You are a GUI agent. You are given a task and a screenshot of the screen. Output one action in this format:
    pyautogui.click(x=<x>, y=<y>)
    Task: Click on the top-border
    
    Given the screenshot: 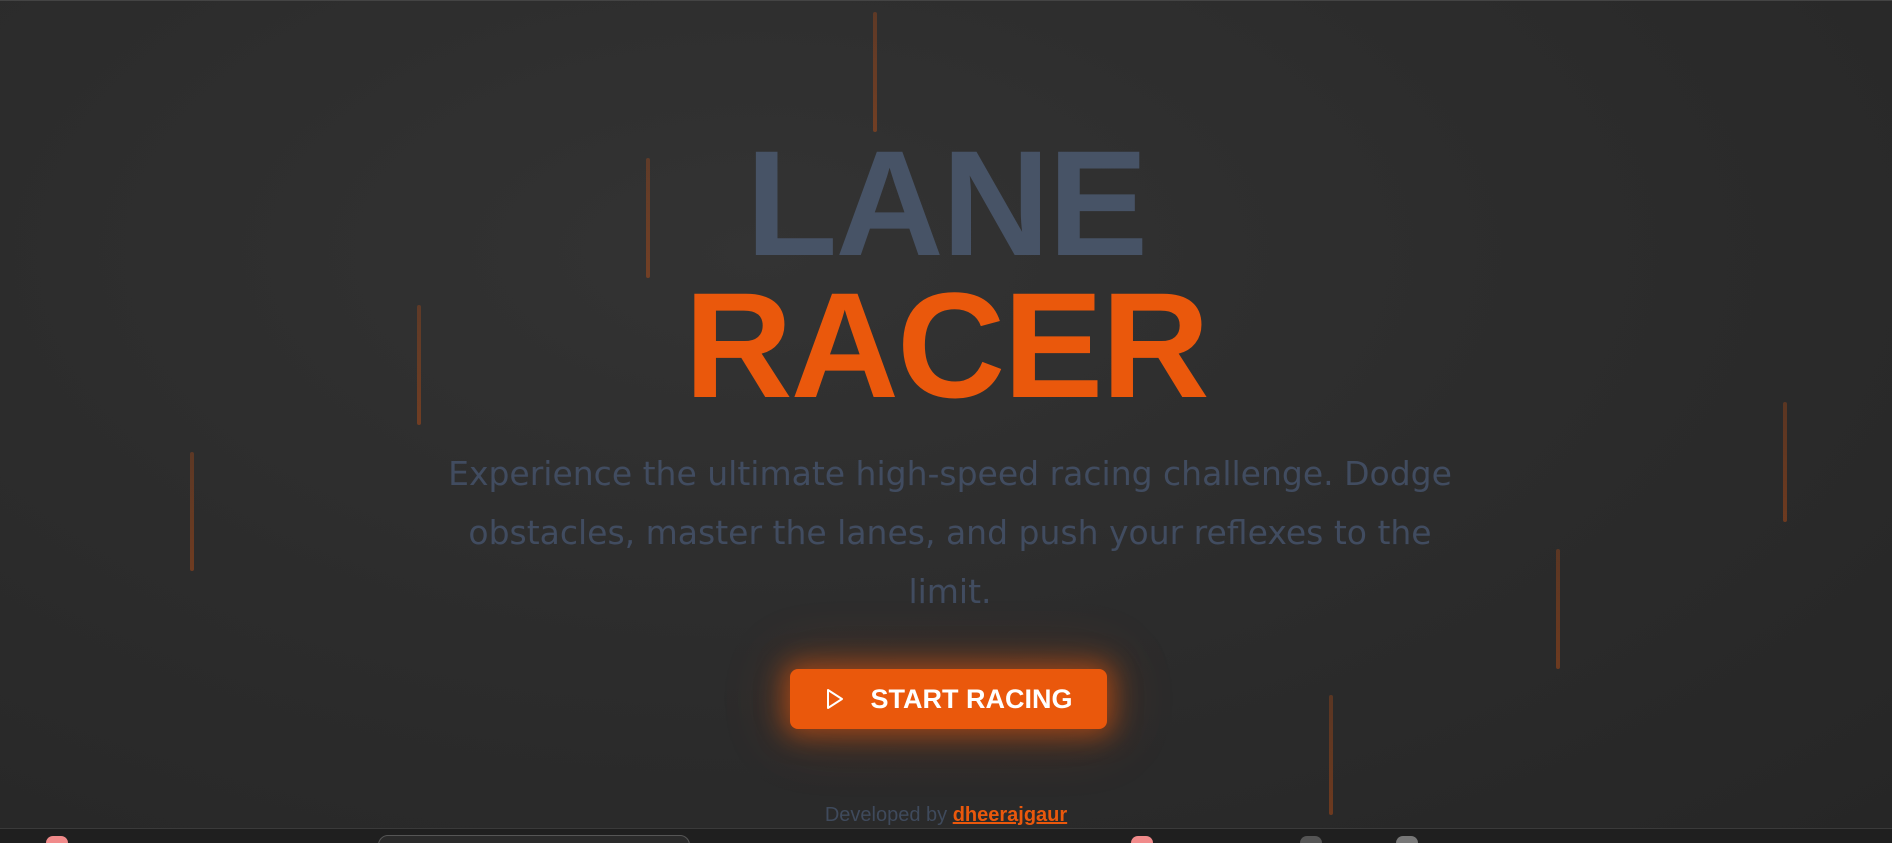 What is the action you would take?
    pyautogui.click(x=946, y=0)
    